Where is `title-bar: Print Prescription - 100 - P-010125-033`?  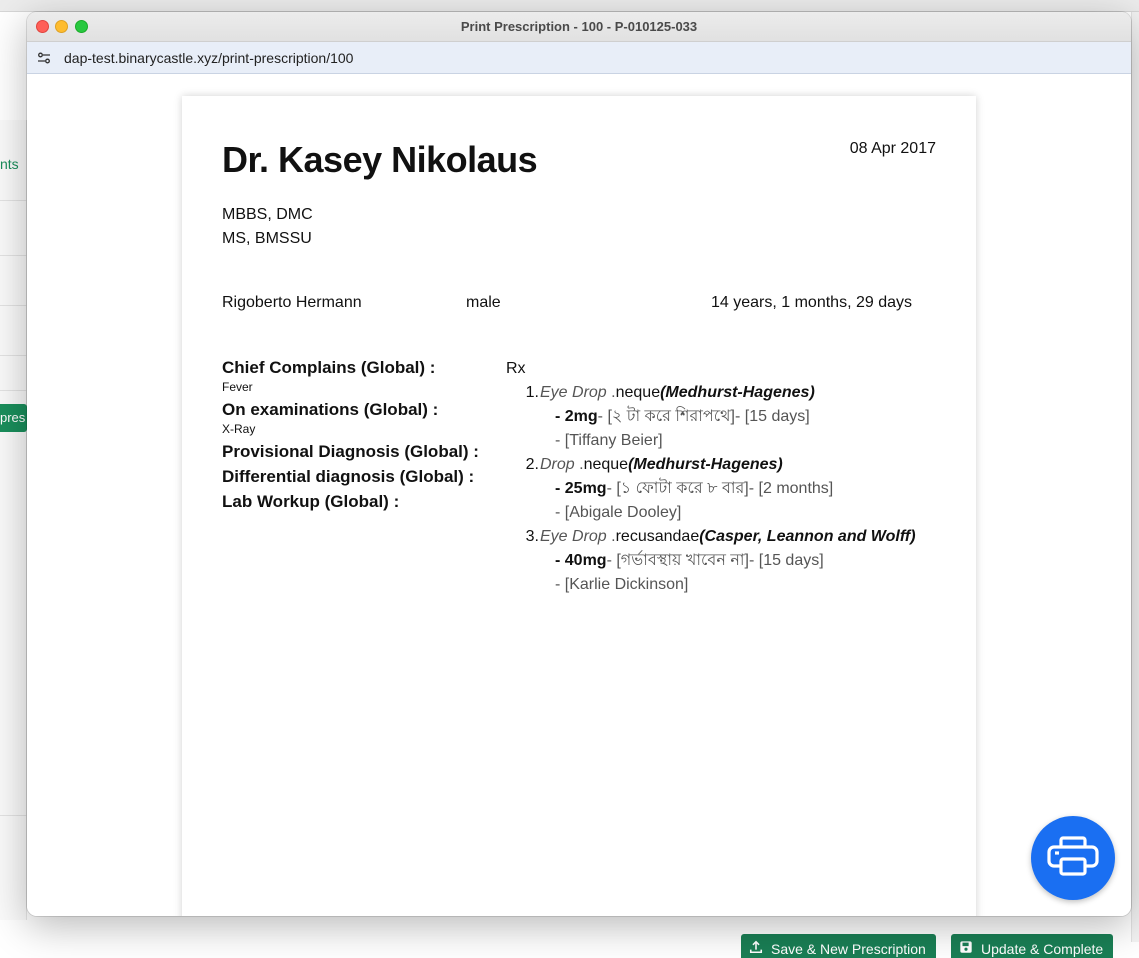
title-bar: Print Prescription - 100 - P-010125-033 is located at coordinates (579, 27).